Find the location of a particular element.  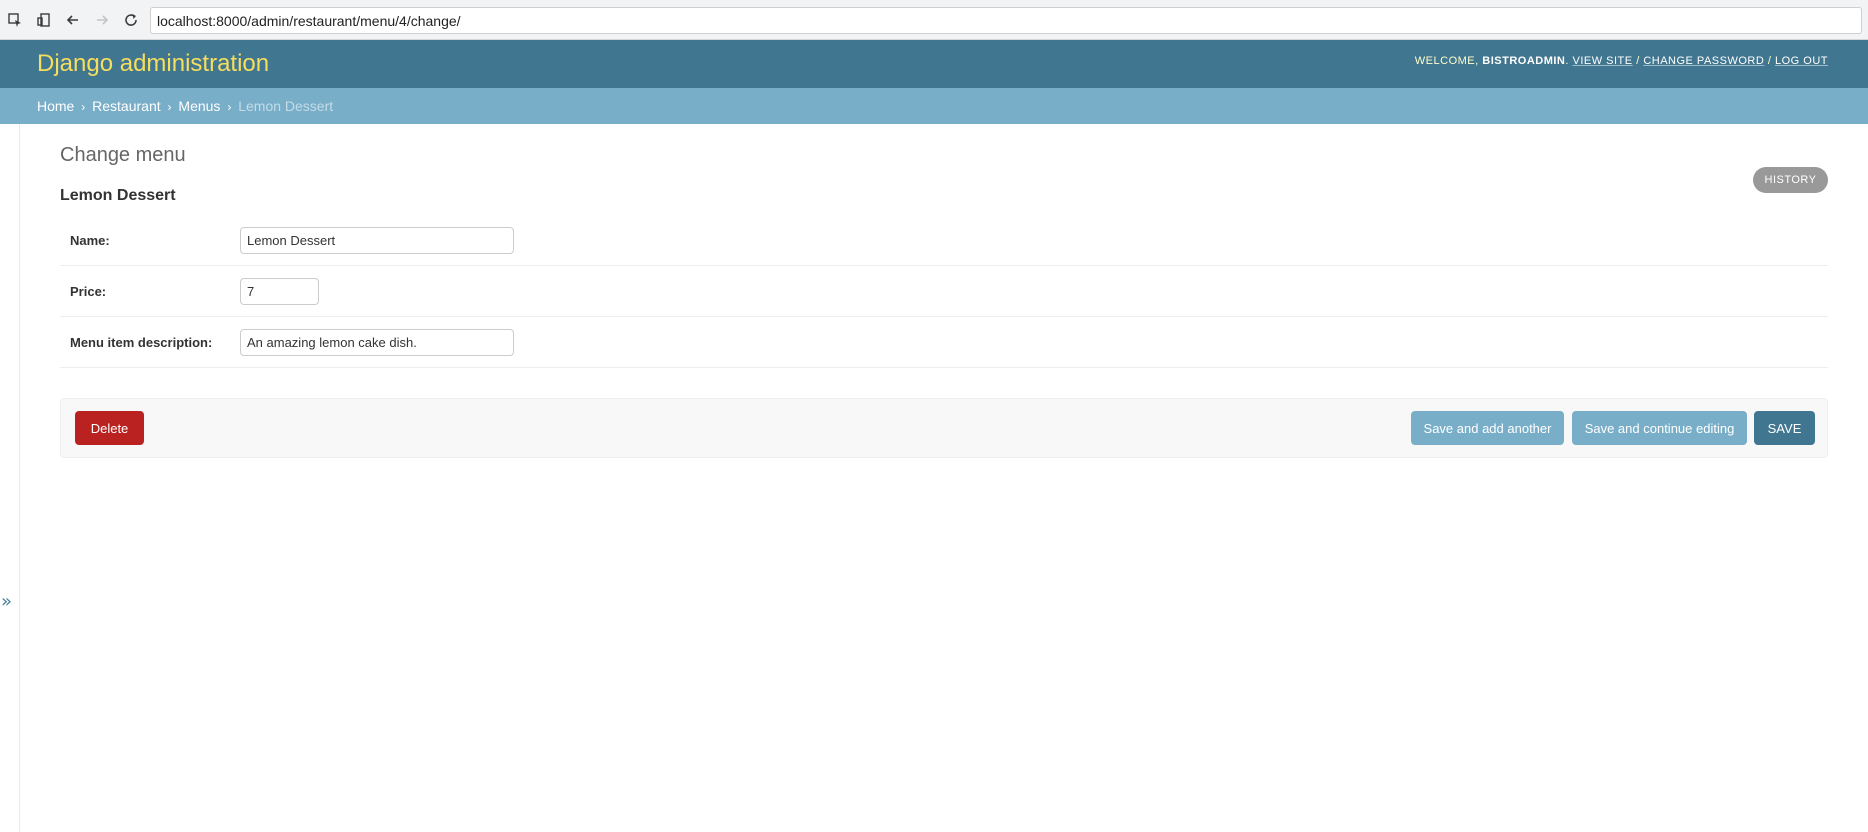

device-toggle-icon is located at coordinates (43, 19).